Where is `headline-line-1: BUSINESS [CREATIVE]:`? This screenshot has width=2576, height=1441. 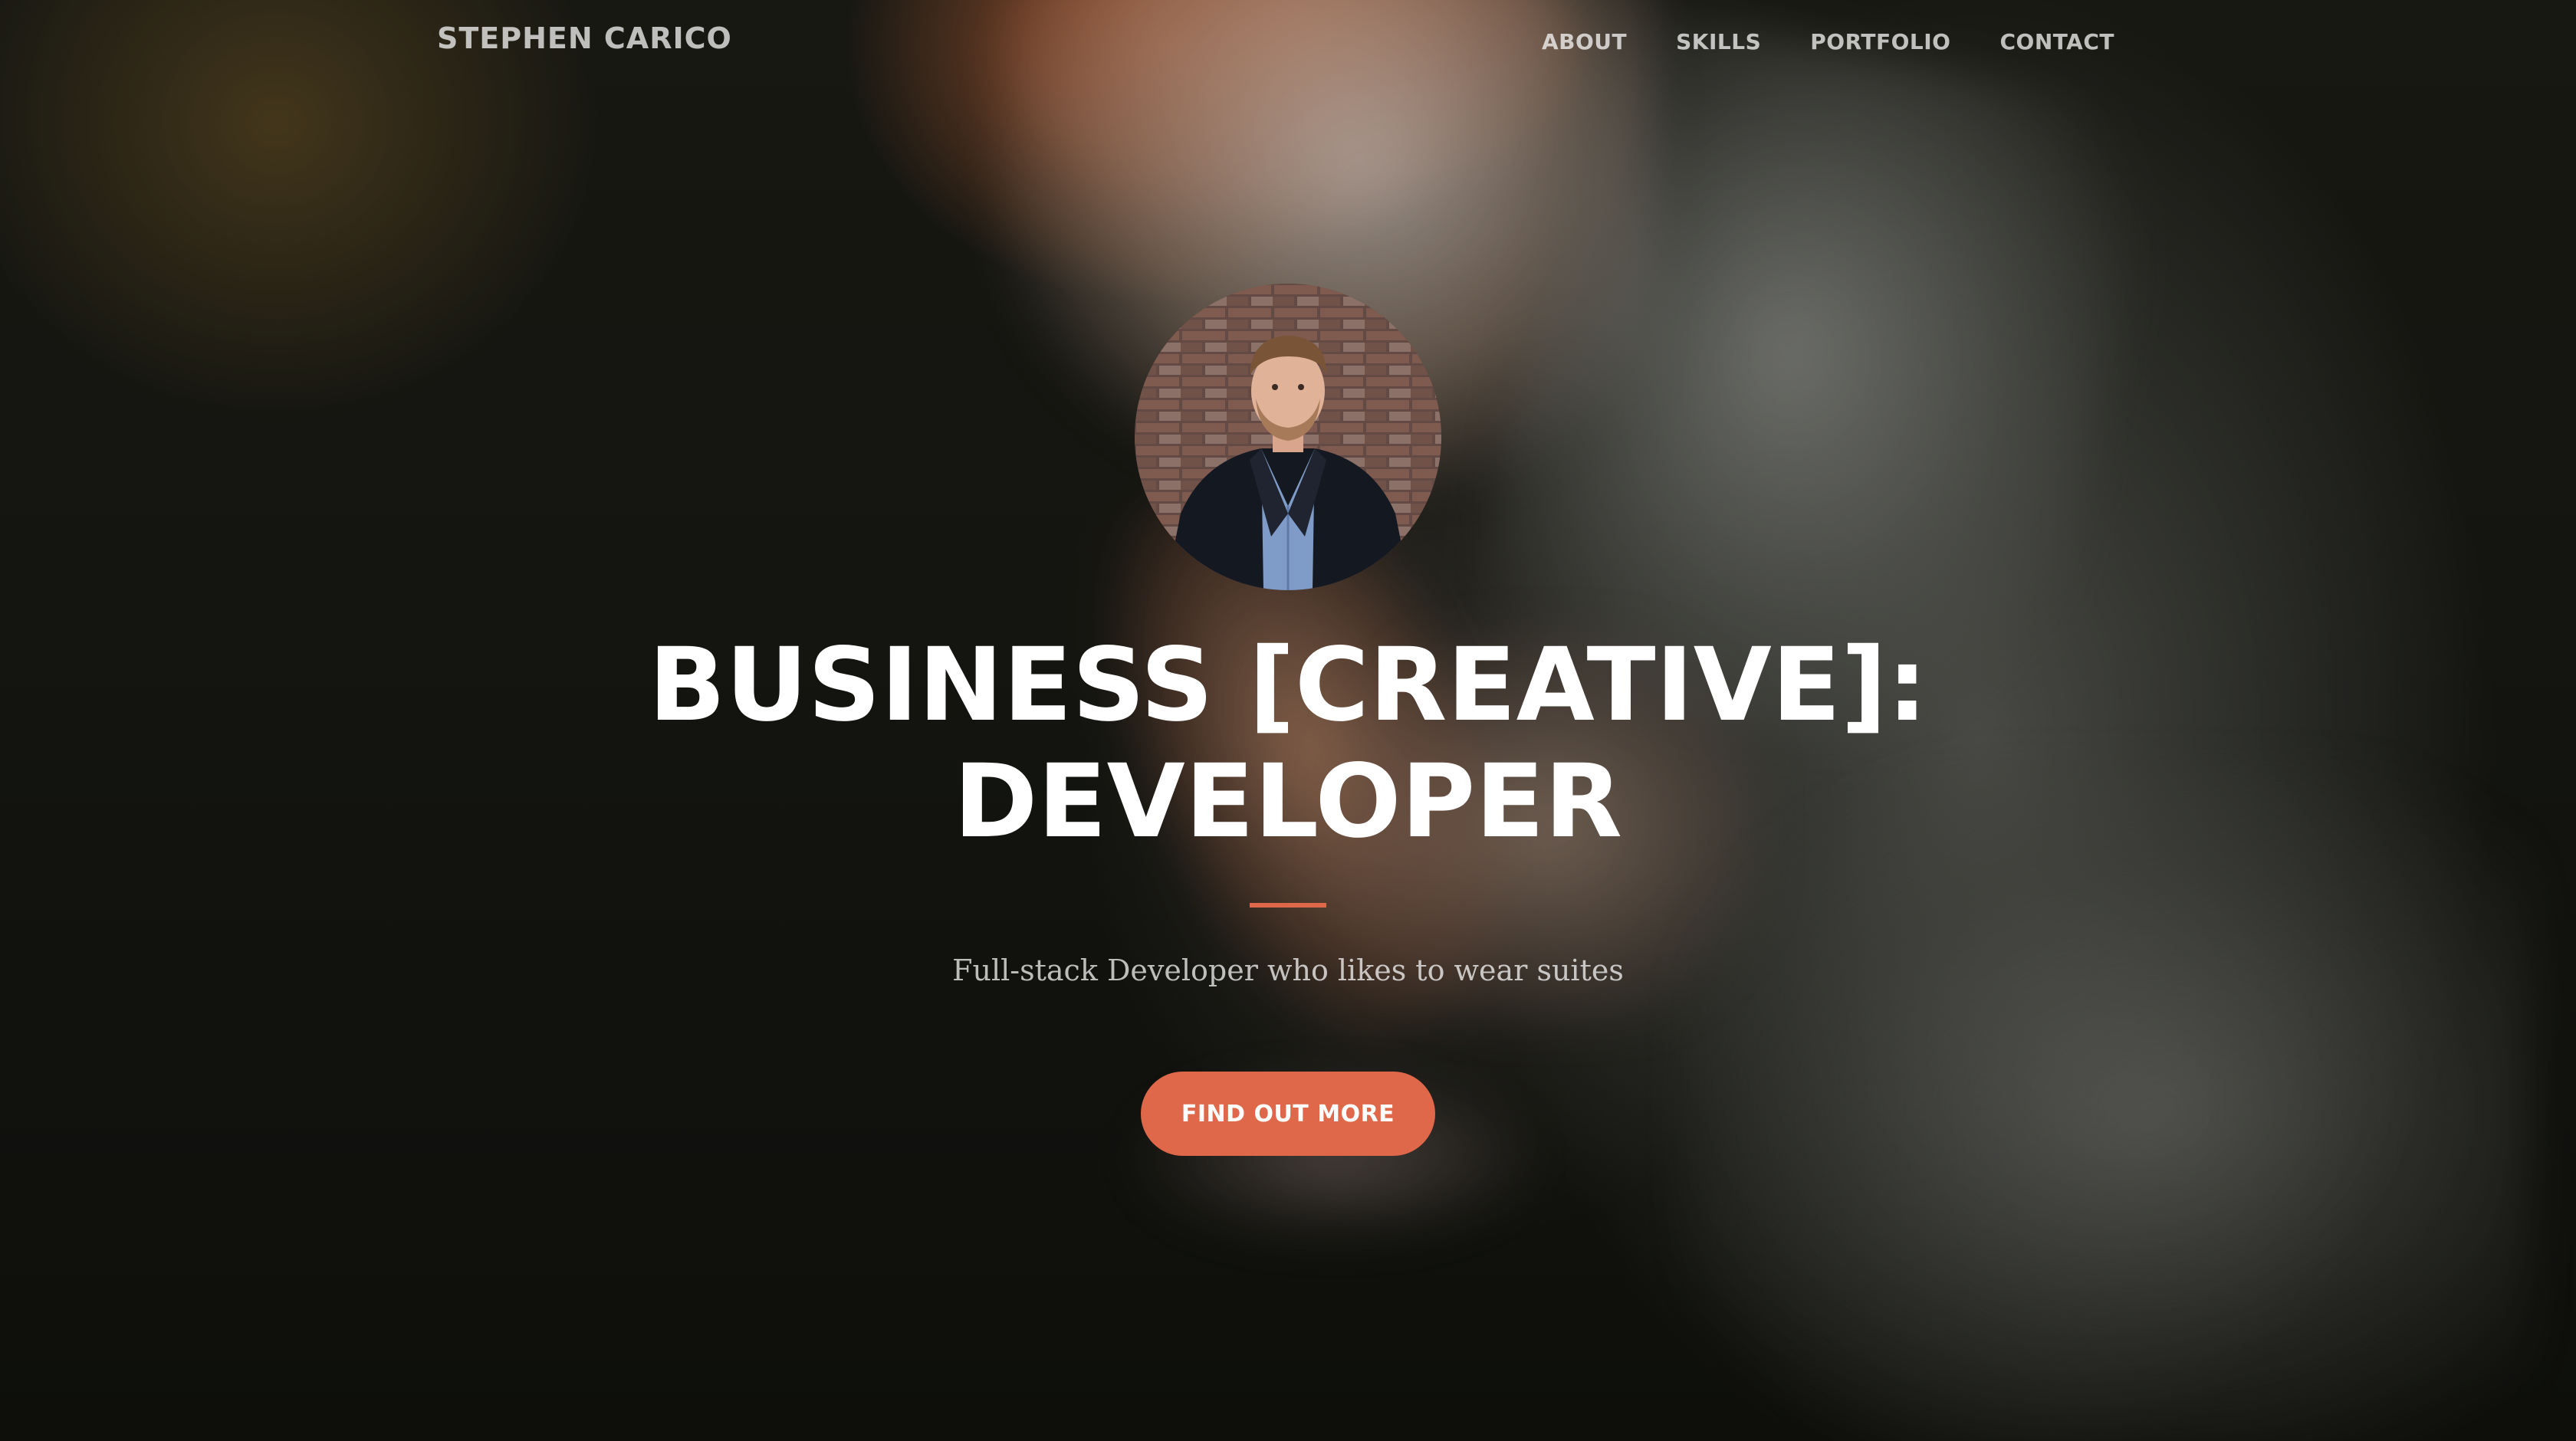
headline-line-1: BUSINESS [CREATIVE]: is located at coordinates (1288, 685).